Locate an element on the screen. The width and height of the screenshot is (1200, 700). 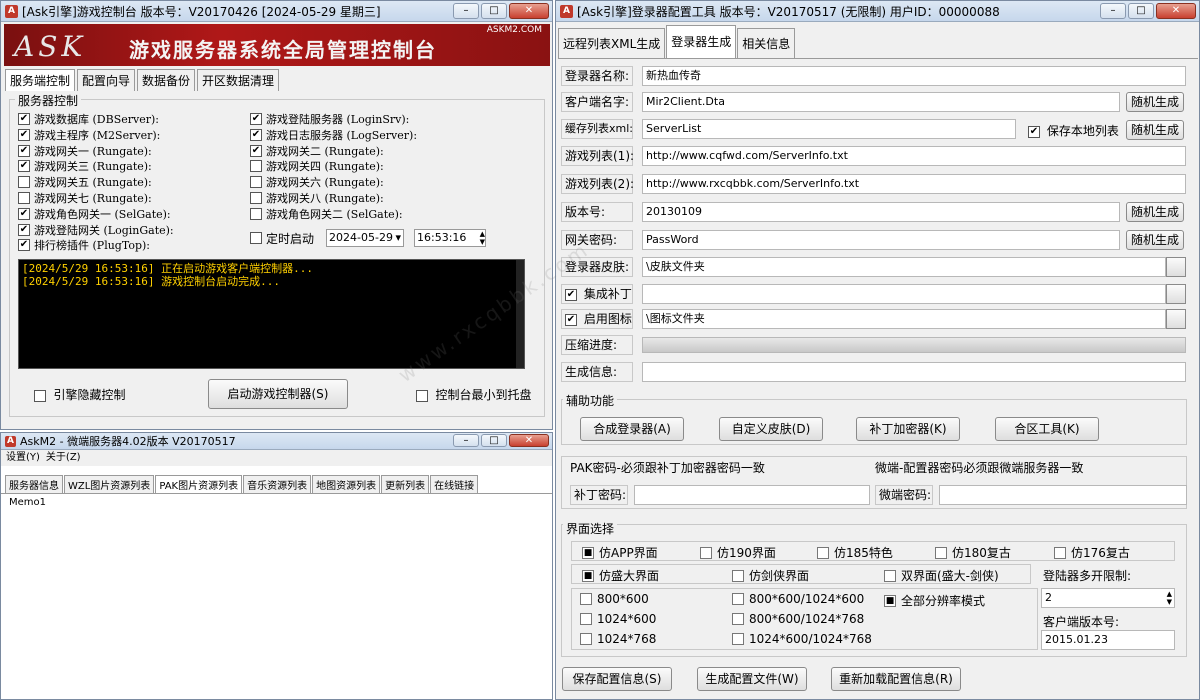
multi-field: 2 ▲ ▼ is located at coordinates (1108, 598).